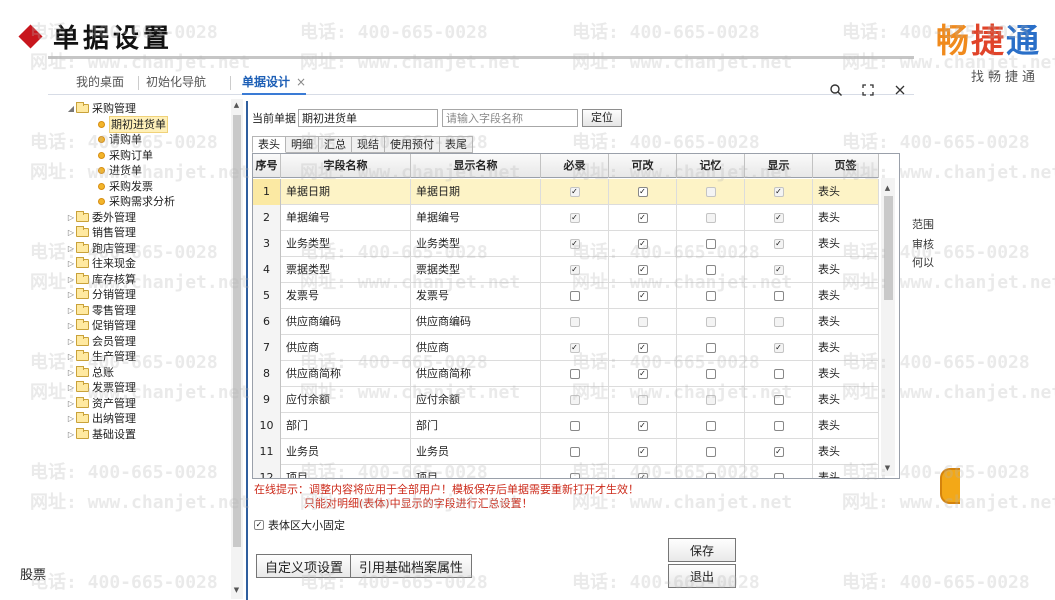  Describe the element at coordinates (566, 322) in the screenshot. I see `table-row: 6 供应商编码 供应商编码 表头` at that location.